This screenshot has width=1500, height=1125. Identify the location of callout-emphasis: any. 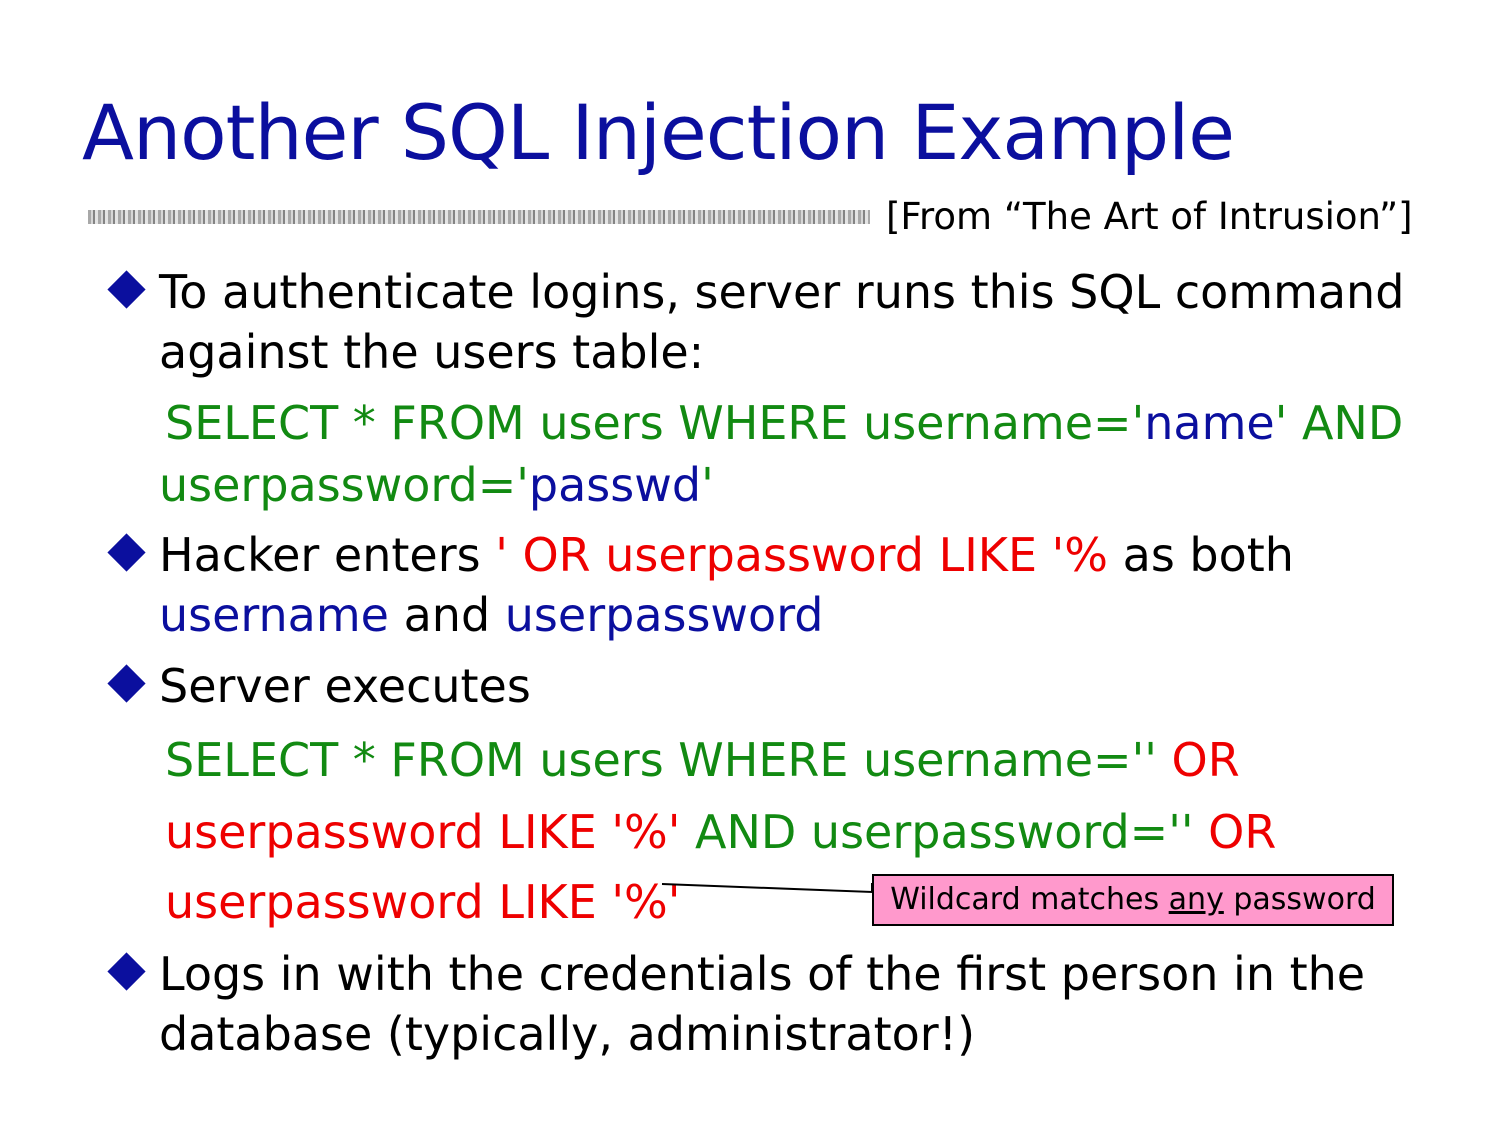
(1196, 899).